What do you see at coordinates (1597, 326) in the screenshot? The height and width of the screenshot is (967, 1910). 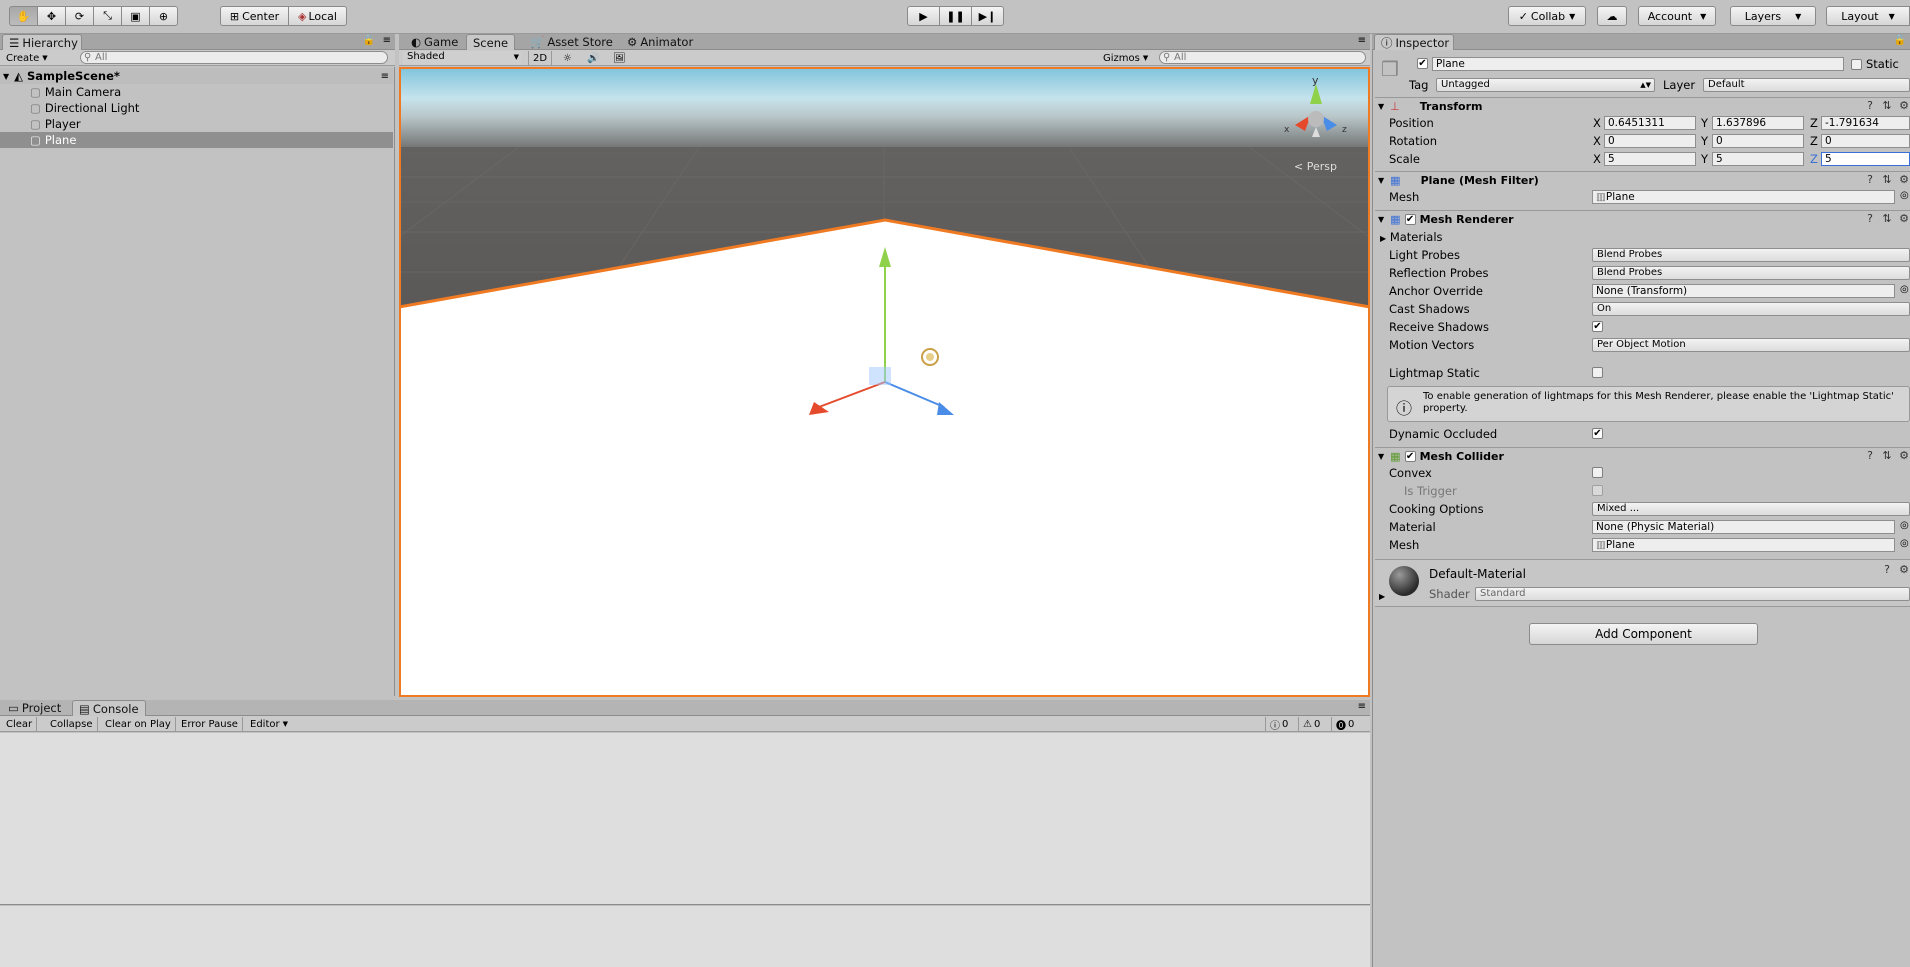 I see `receive-shadows-checkbox: ✔` at bounding box center [1597, 326].